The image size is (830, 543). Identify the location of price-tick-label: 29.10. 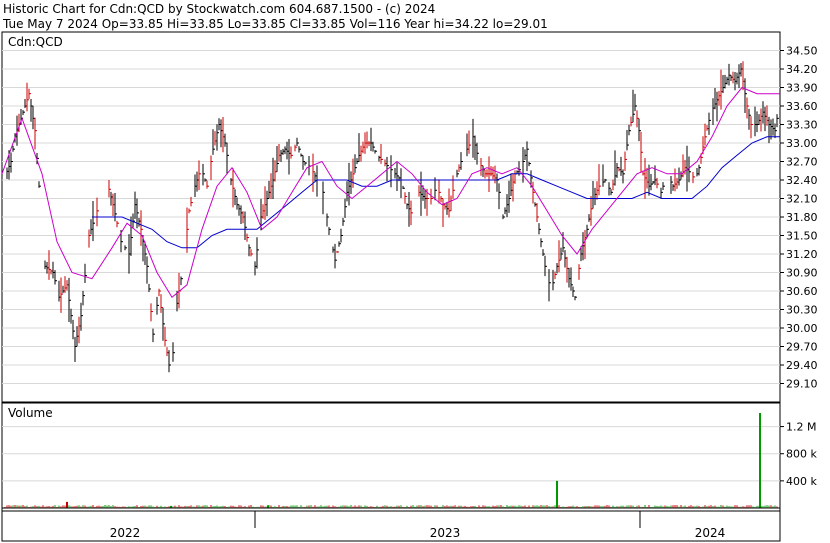
(802, 384).